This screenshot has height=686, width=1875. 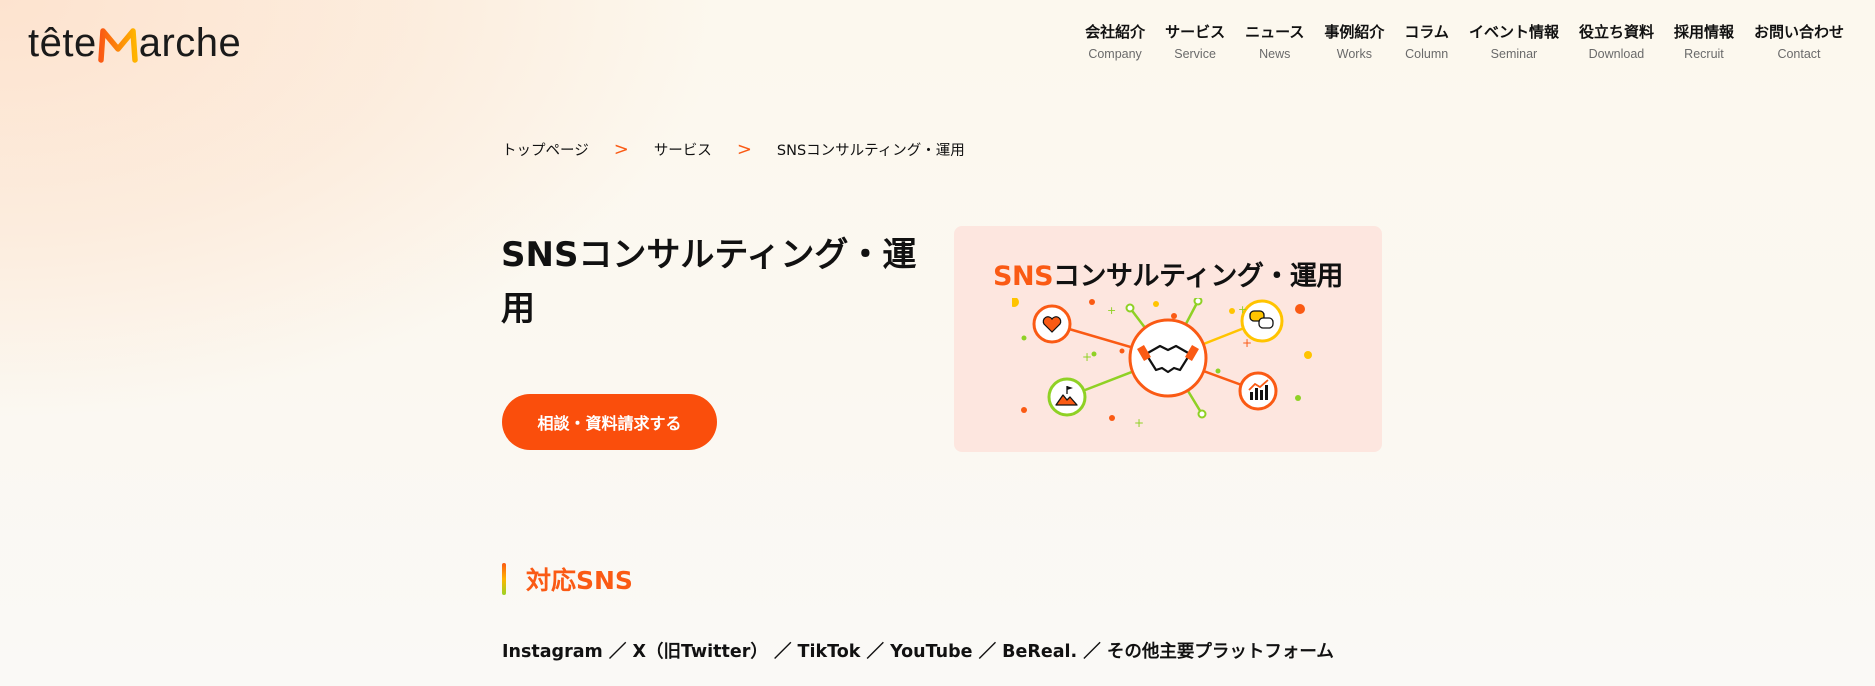 What do you see at coordinates (683, 149) in the screenshot?
I see `breadcrumb-link-service: サービス` at bounding box center [683, 149].